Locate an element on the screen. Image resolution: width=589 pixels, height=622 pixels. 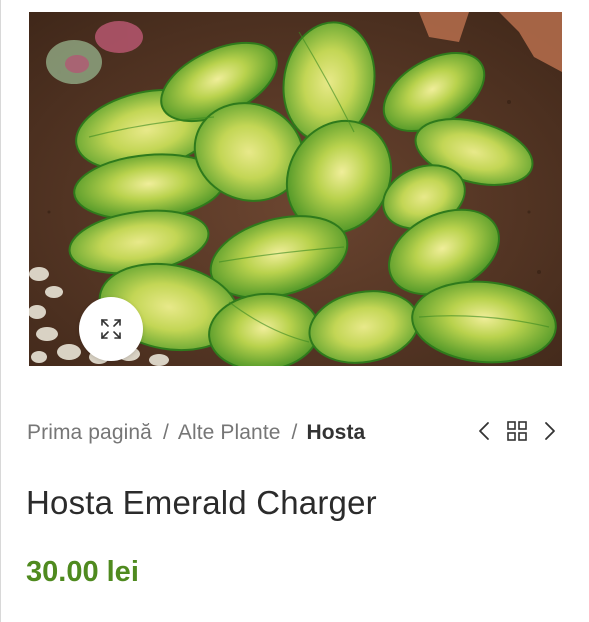
breadcrumb: Prima pagină / Alte Plante / Hosta is located at coordinates (196, 433).